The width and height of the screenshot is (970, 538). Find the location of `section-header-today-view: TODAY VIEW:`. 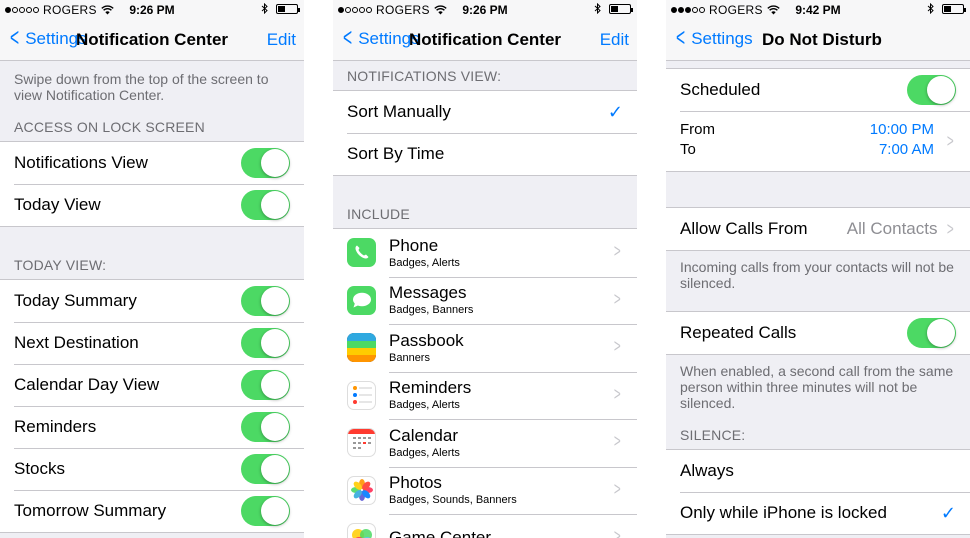

section-header-today-view: TODAY VIEW: is located at coordinates (60, 265).